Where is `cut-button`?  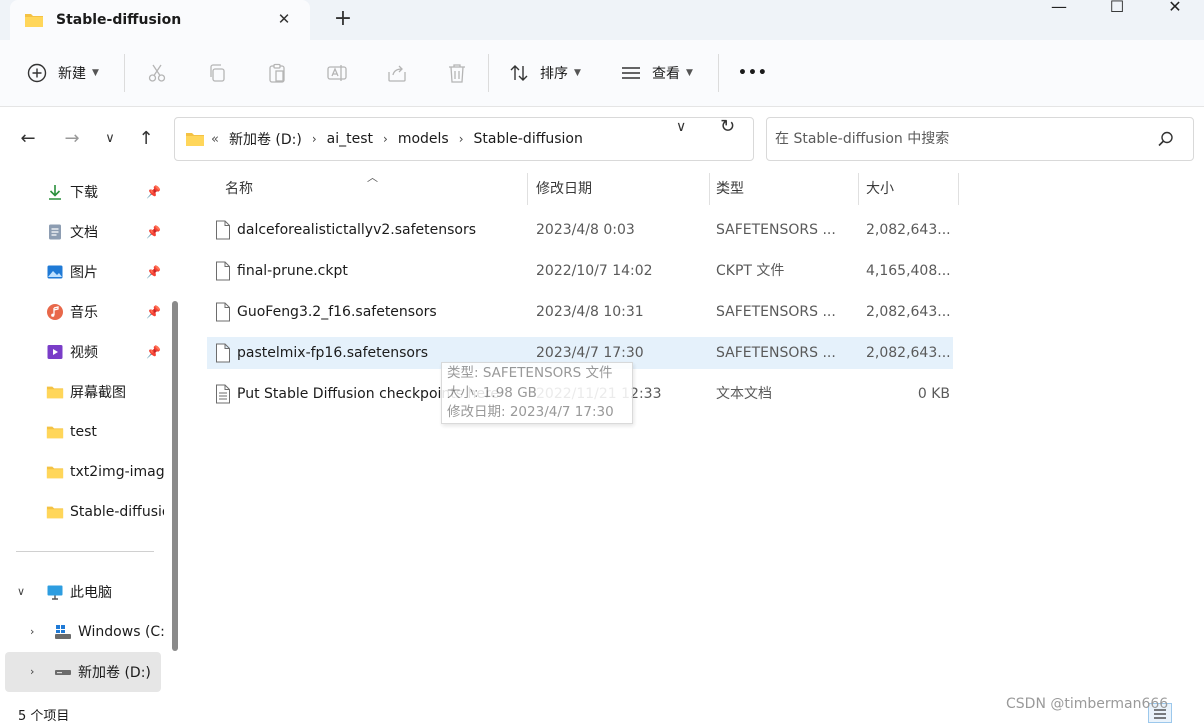
cut-button is located at coordinates (157, 73).